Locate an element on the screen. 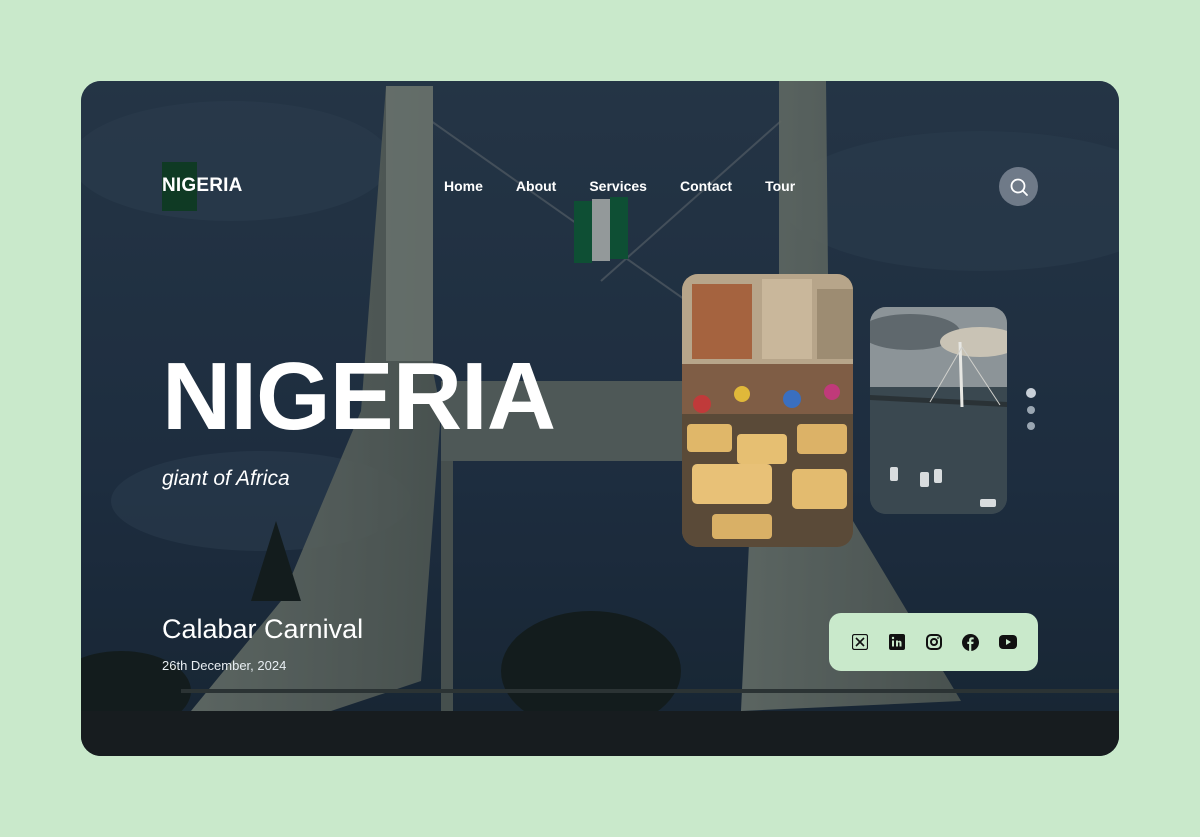 Image resolution: width=1200 pixels, height=837 pixels. hero-subtitle: giant of Africa is located at coordinates (226, 478).